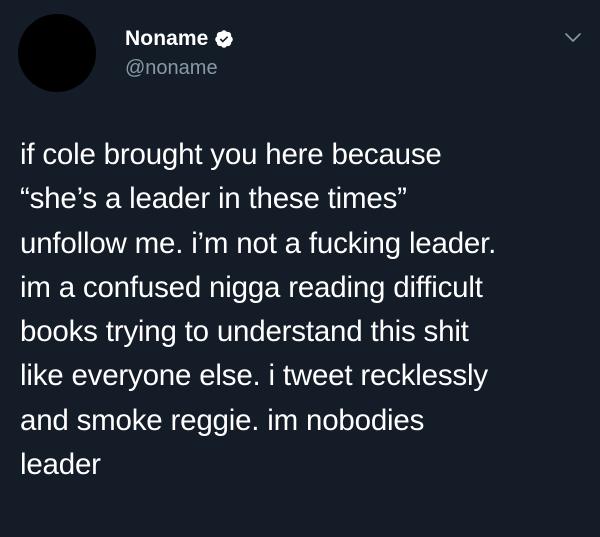 This screenshot has width=600, height=537. I want to click on author-names: Noname @noname, so click(179, 53).